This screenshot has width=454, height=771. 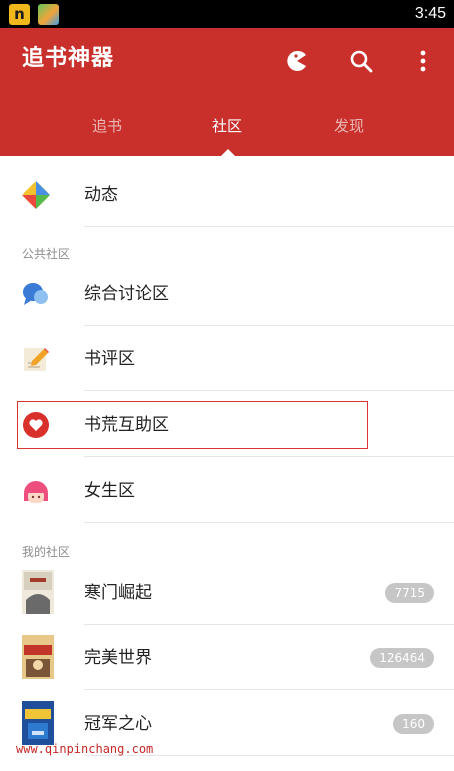 What do you see at coordinates (68, 58) in the screenshot?
I see `app-title: 追书神器` at bounding box center [68, 58].